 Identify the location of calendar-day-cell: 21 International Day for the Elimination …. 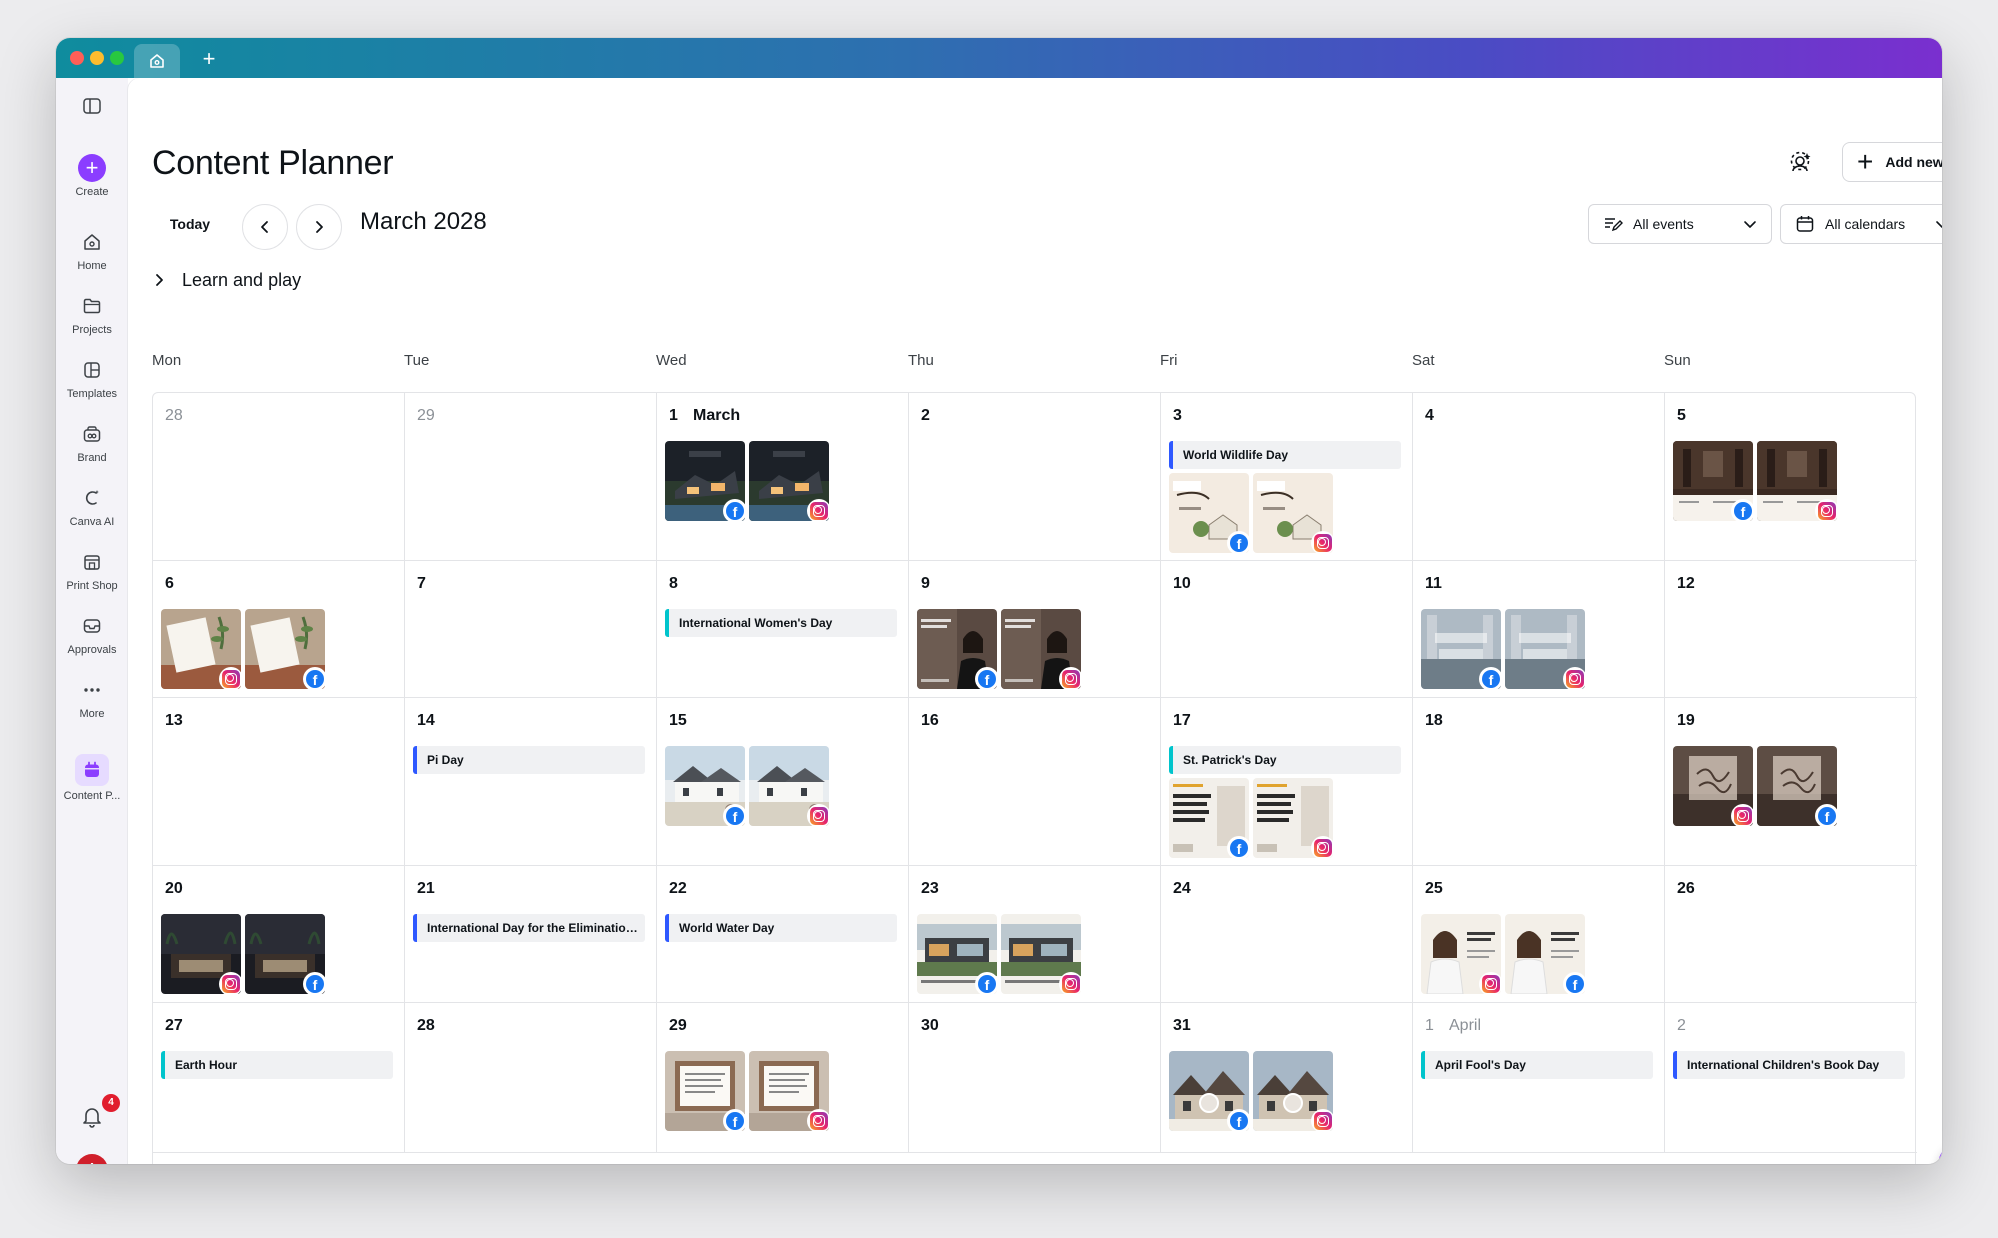
(531, 934).